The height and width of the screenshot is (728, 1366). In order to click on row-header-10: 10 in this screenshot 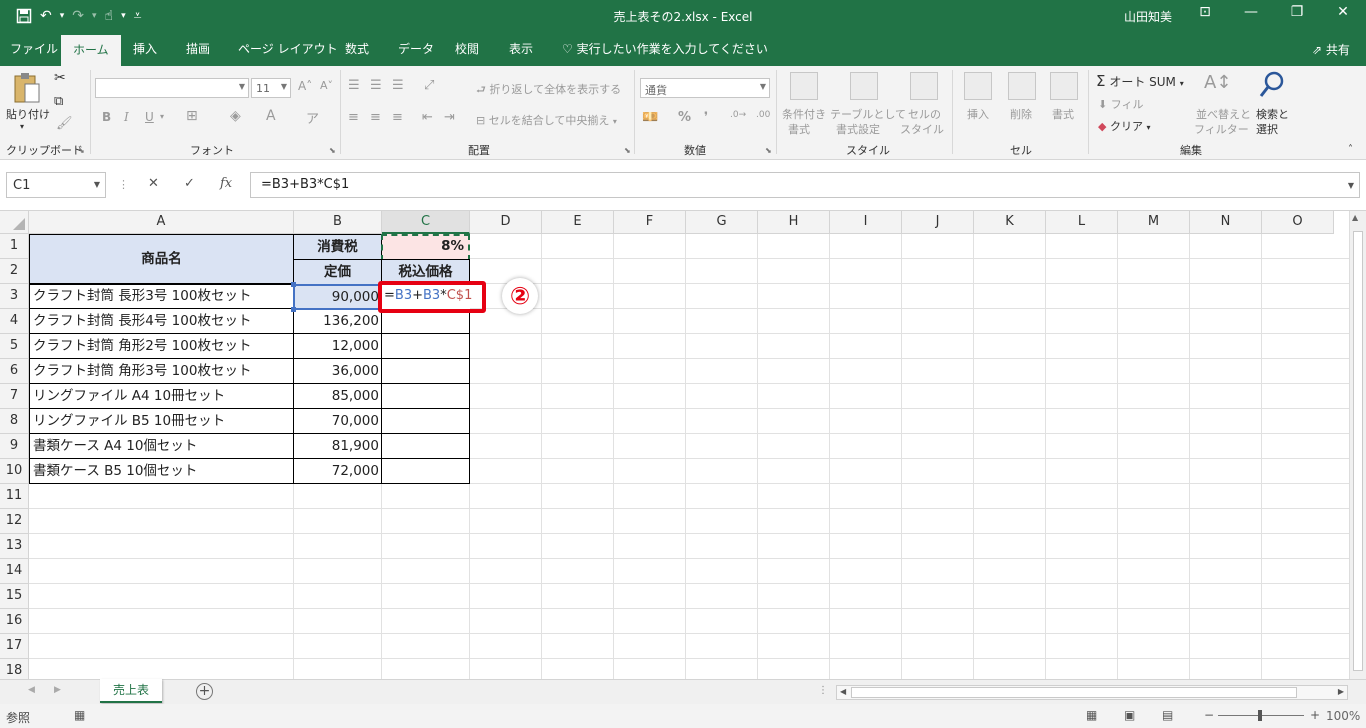, I will do `click(14, 471)`.